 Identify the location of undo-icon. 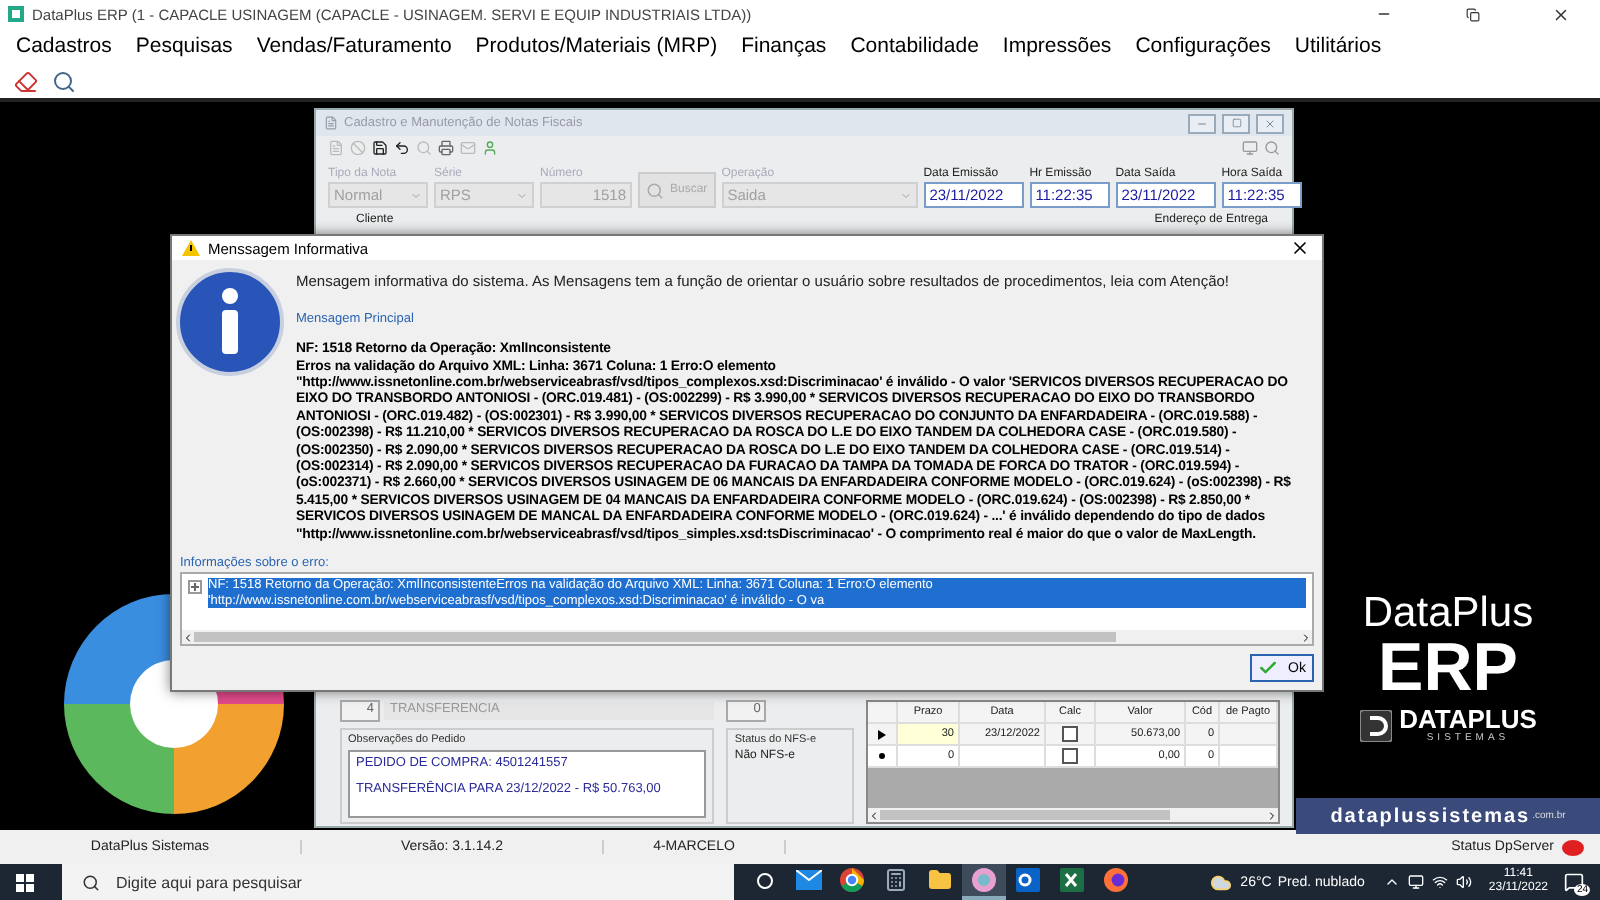
(402, 148).